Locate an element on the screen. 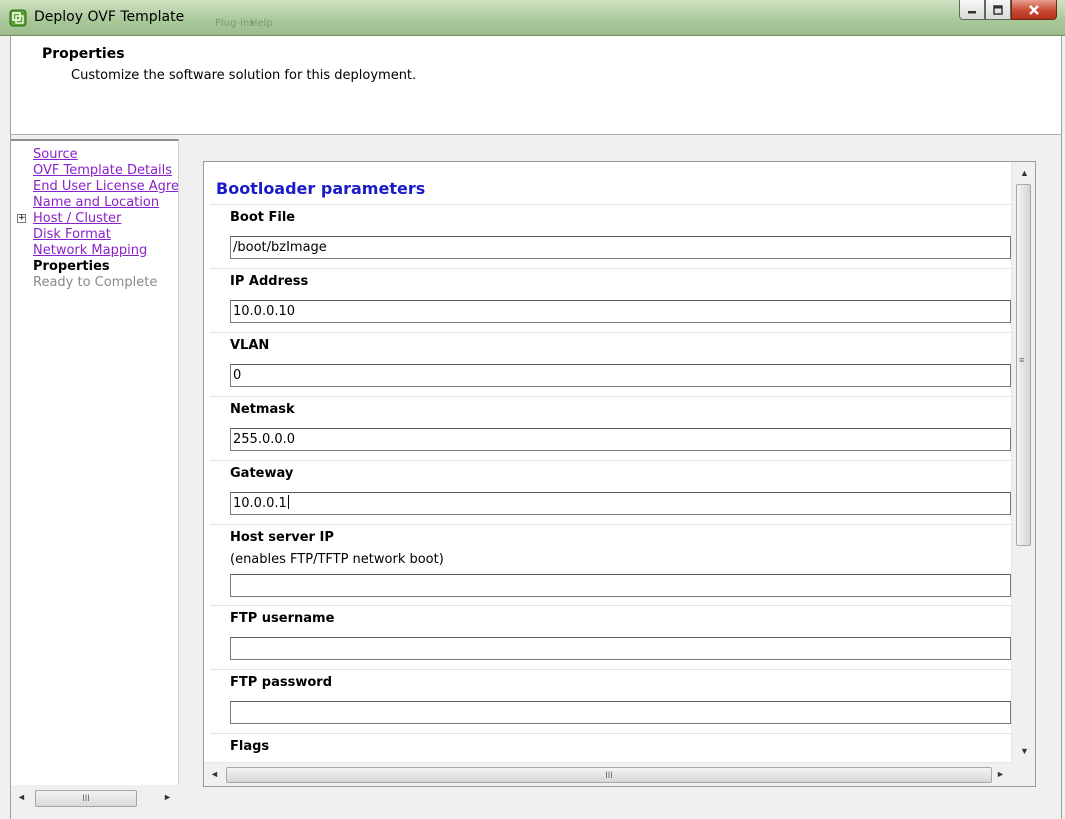  maximize-button is located at coordinates (998, 10).